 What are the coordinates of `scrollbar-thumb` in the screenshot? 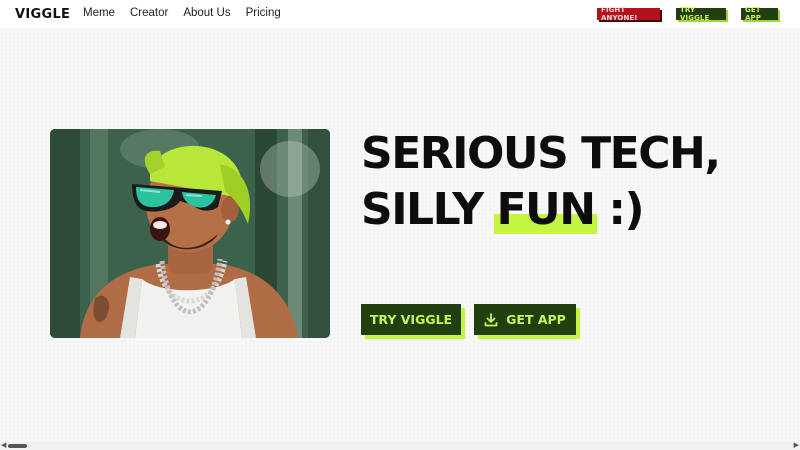 It's located at (17, 446).